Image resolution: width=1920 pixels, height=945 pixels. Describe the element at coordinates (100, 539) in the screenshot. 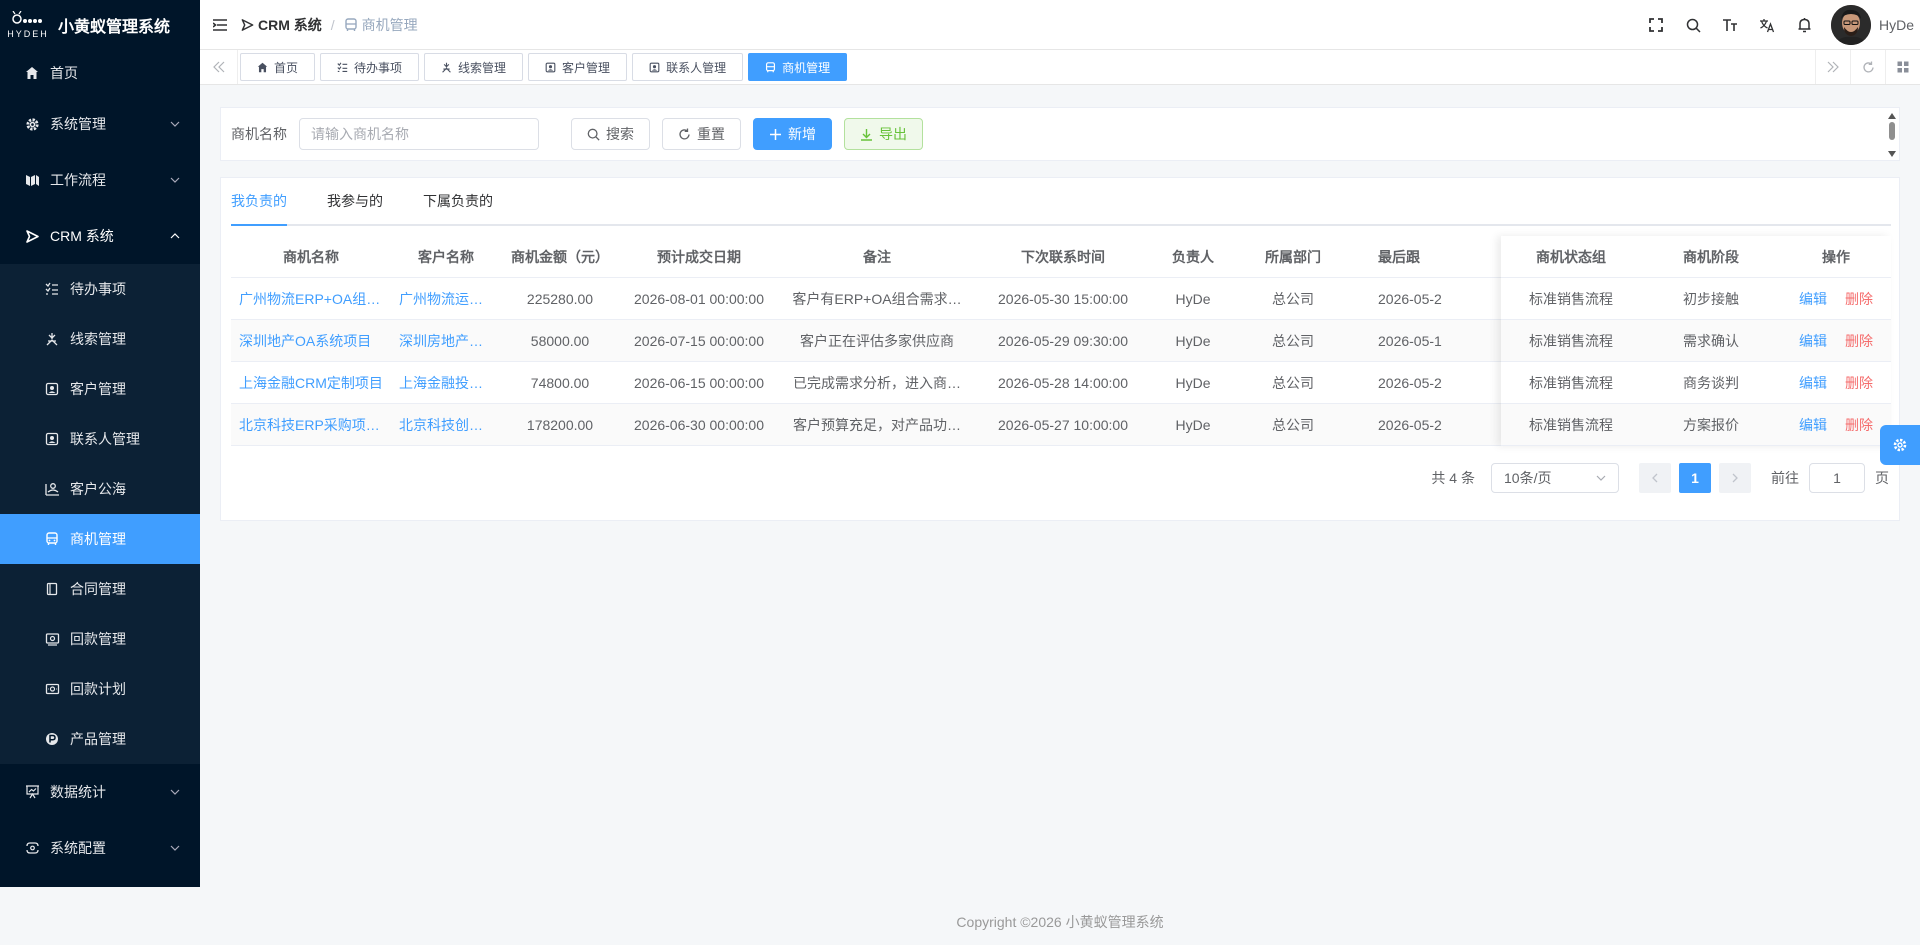

I see `sidebar-item-business: 商机管理` at that location.